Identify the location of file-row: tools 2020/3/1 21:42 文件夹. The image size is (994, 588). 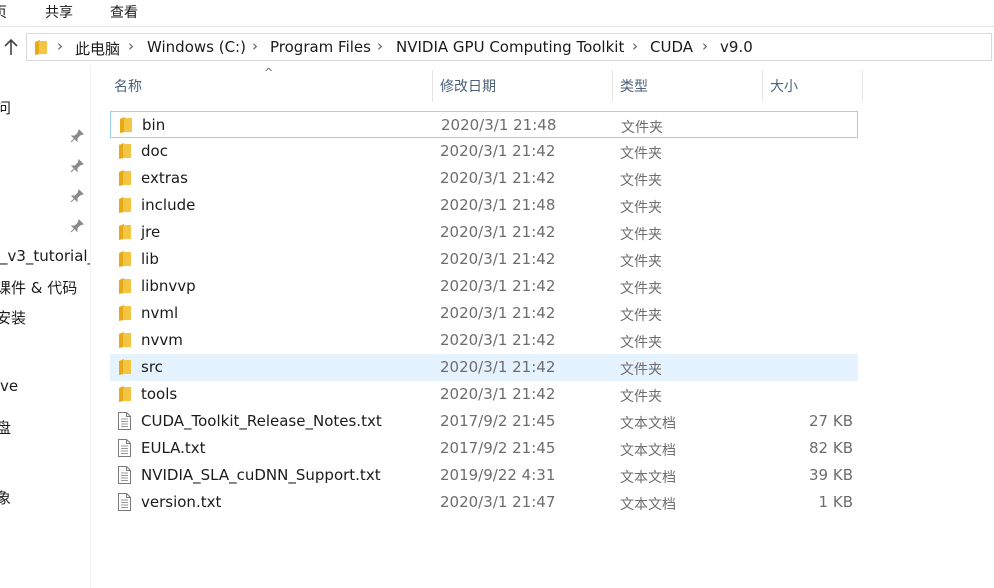
(484, 394).